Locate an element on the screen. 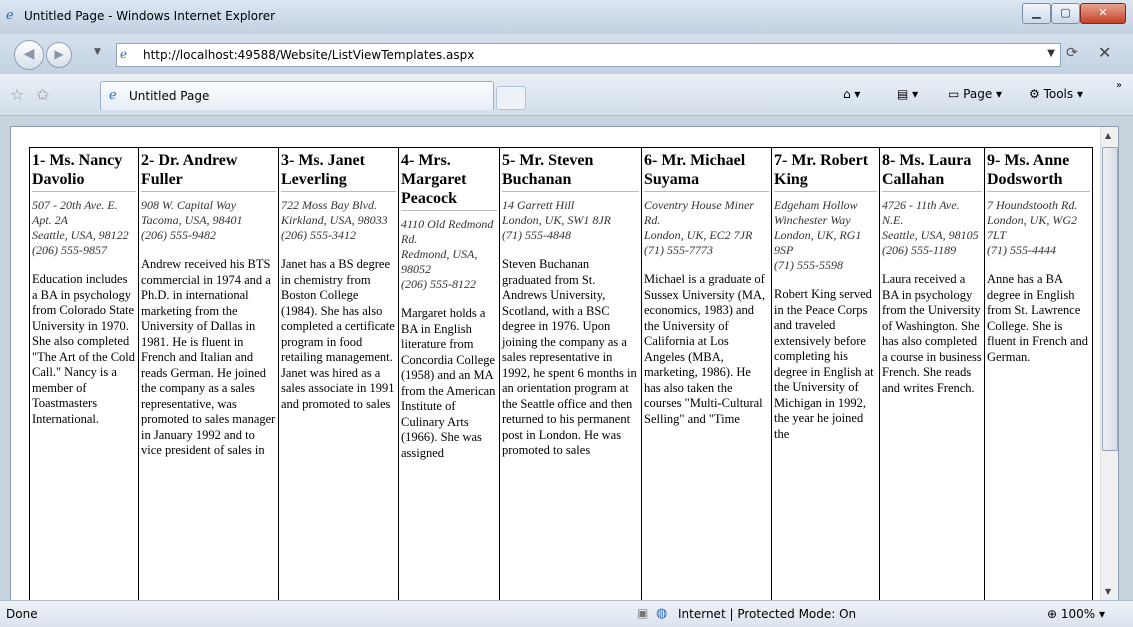 The height and width of the screenshot is (627, 1133). forward-button: ▶ is located at coordinates (59, 55).